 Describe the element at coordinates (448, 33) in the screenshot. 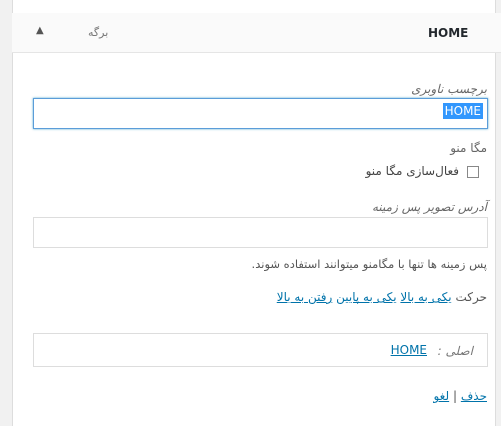

I see `menu-item-title: HOME` at that location.